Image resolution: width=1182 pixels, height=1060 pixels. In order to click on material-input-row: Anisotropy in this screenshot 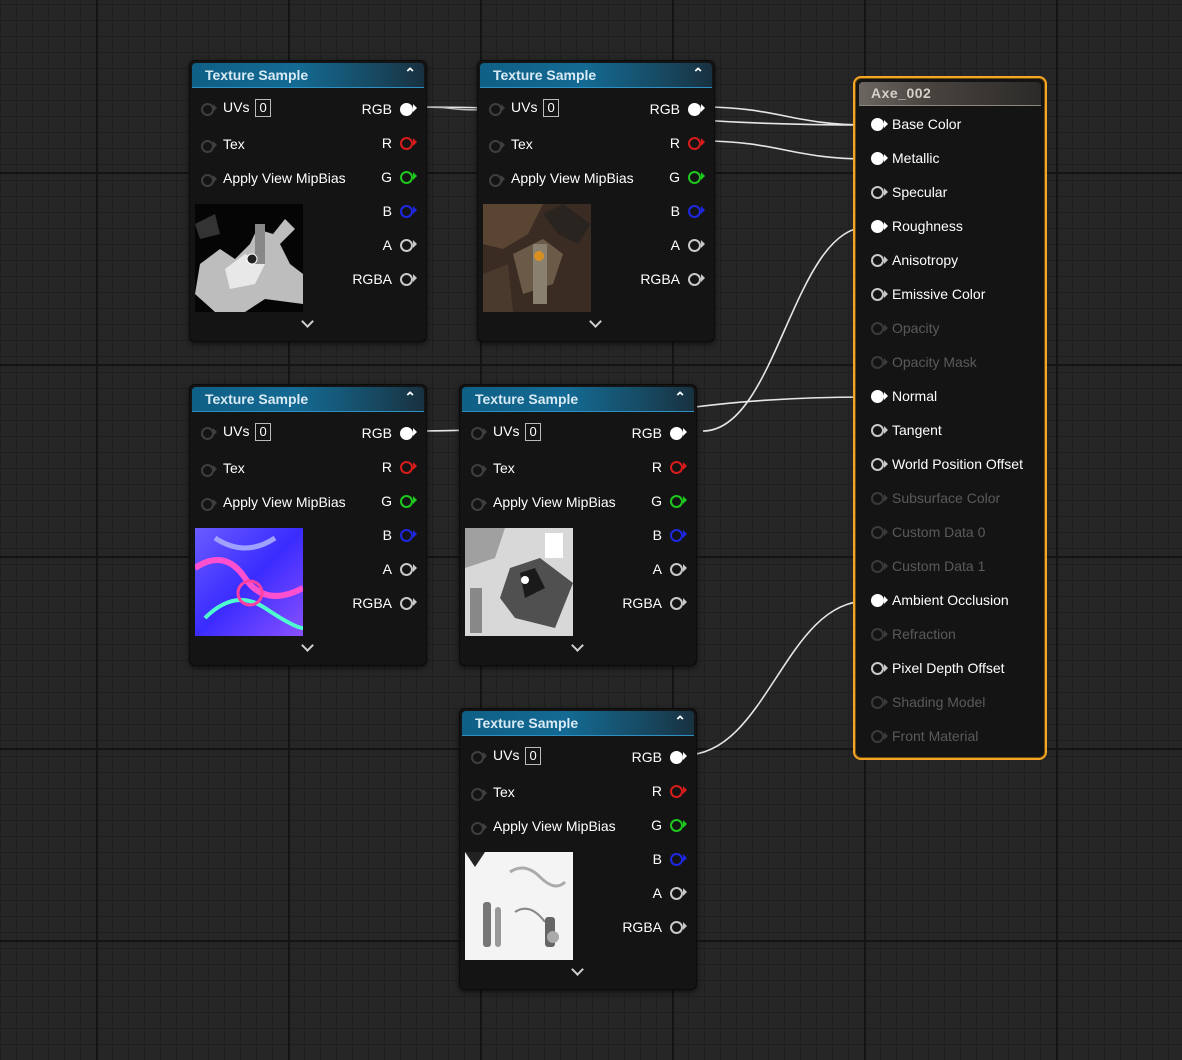, I will do `click(950, 262)`.